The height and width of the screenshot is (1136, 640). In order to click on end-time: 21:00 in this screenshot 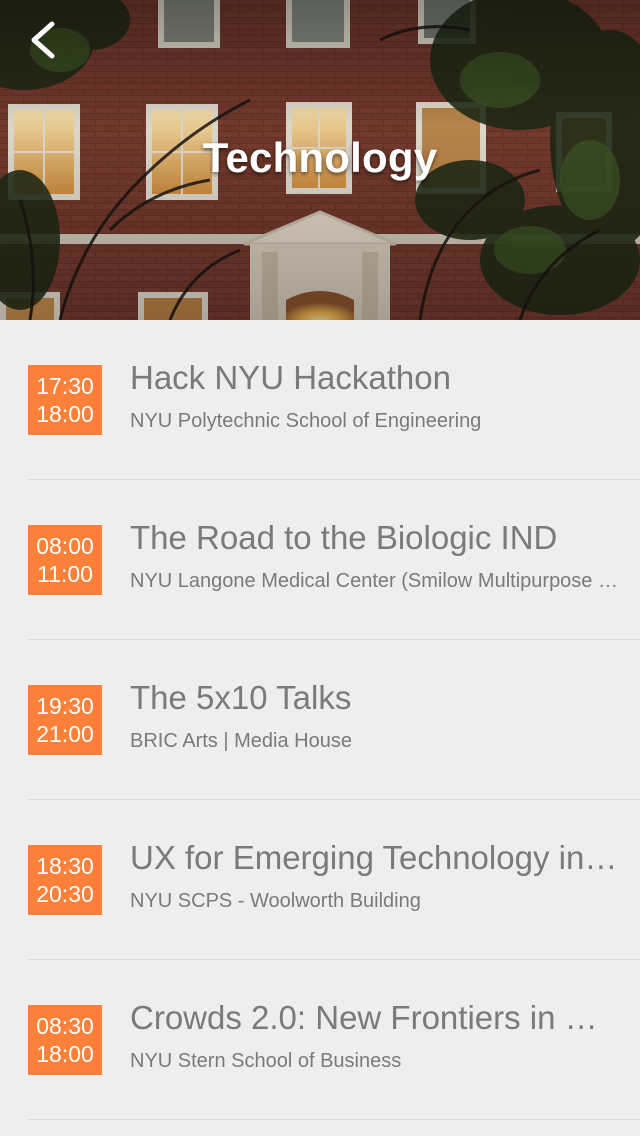, I will do `click(65, 734)`.